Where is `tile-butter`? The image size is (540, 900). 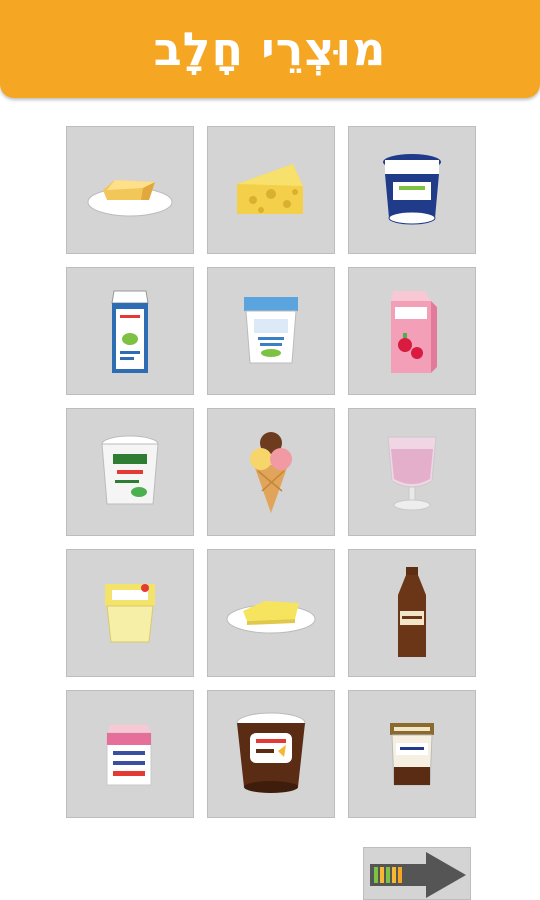 tile-butter is located at coordinates (130, 190).